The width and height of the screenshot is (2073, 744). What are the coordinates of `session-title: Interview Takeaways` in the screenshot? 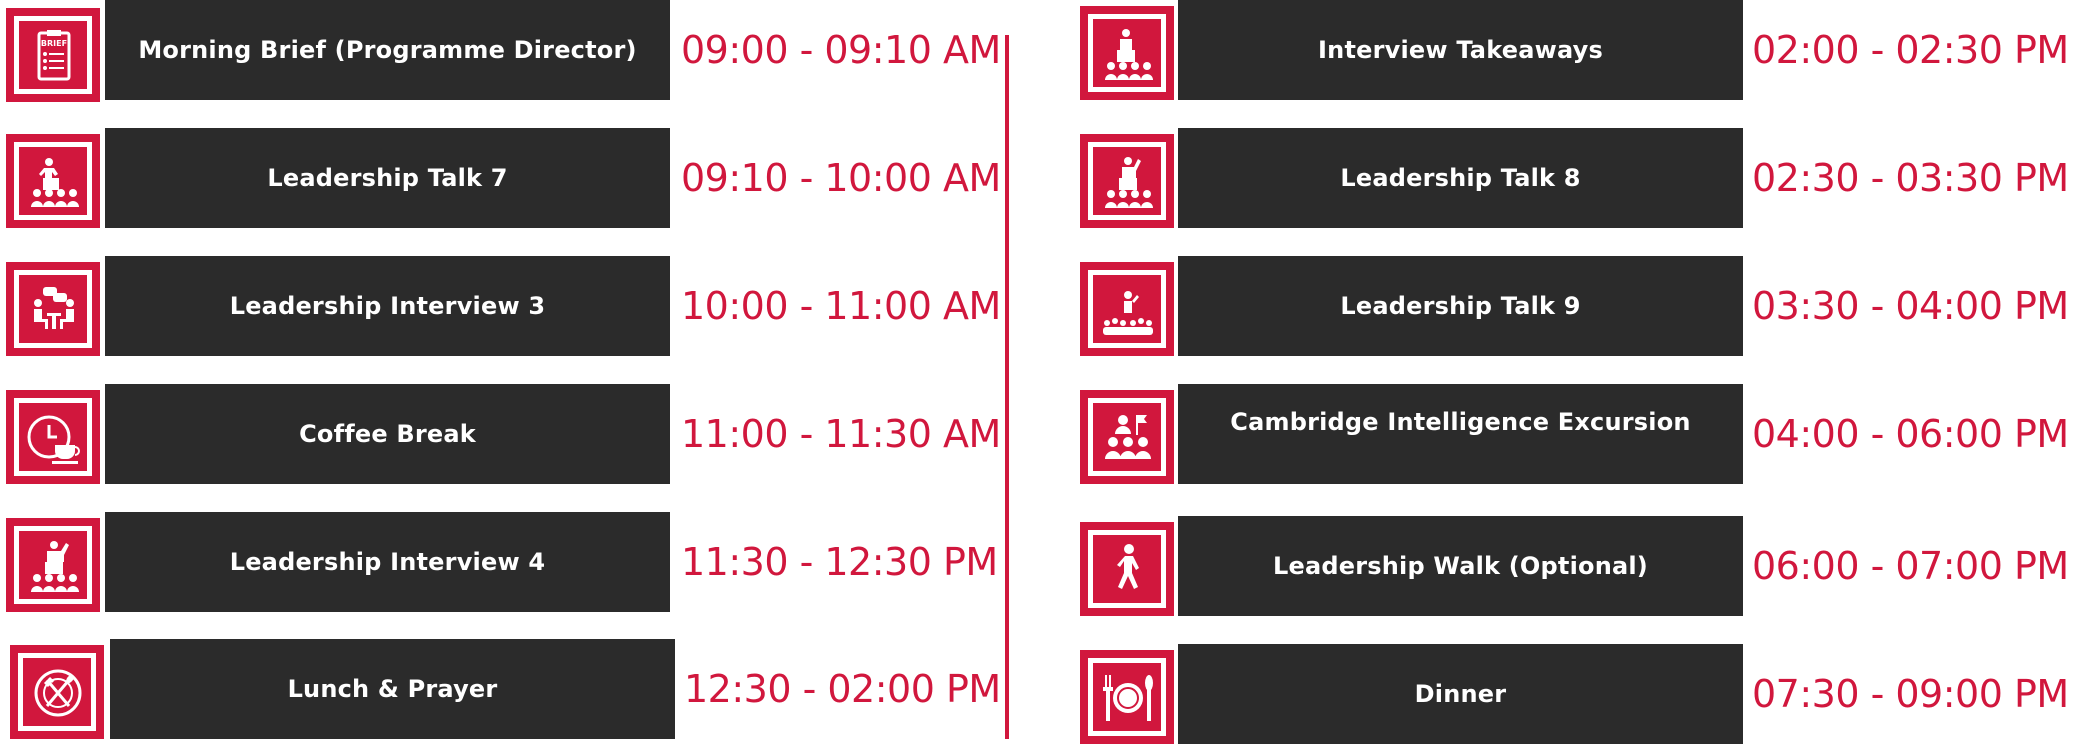 It's located at (1460, 50).